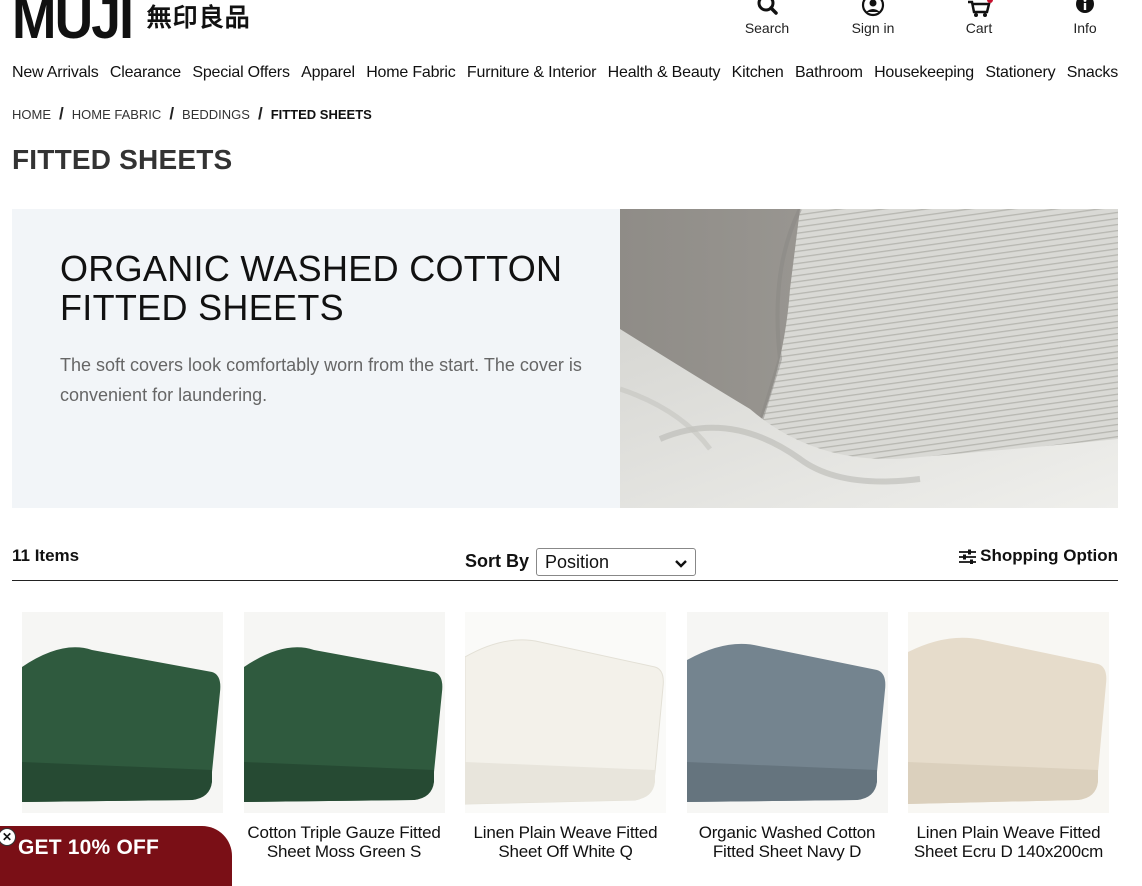  What do you see at coordinates (565, 851) in the screenshot?
I see `product-name-line-2: Sheet Off White Q` at bounding box center [565, 851].